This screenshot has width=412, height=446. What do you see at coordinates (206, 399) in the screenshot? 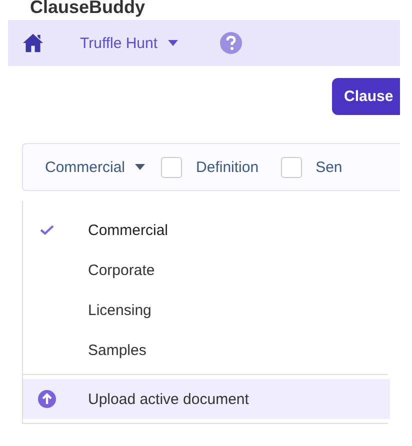
I see `upload-menu-item: Upload active document` at bounding box center [206, 399].